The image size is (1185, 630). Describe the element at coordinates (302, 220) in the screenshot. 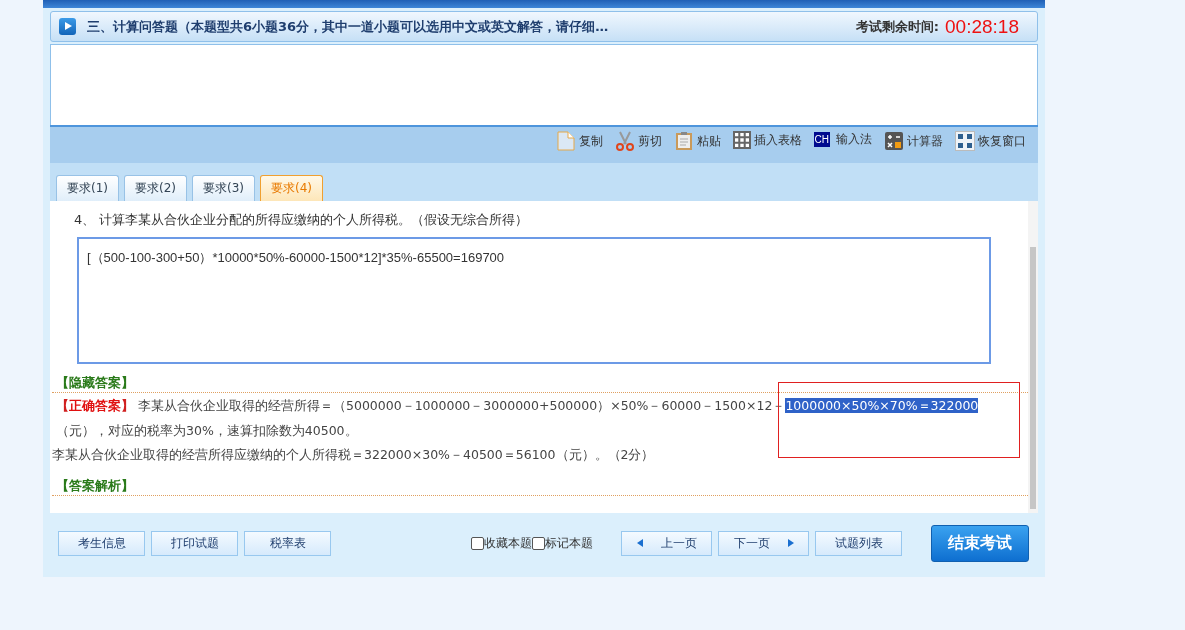

I see `question-text: 4、 计算李某从合伙企业分配的所得应缴纳的个人所得税。（假设无综合所得）` at that location.